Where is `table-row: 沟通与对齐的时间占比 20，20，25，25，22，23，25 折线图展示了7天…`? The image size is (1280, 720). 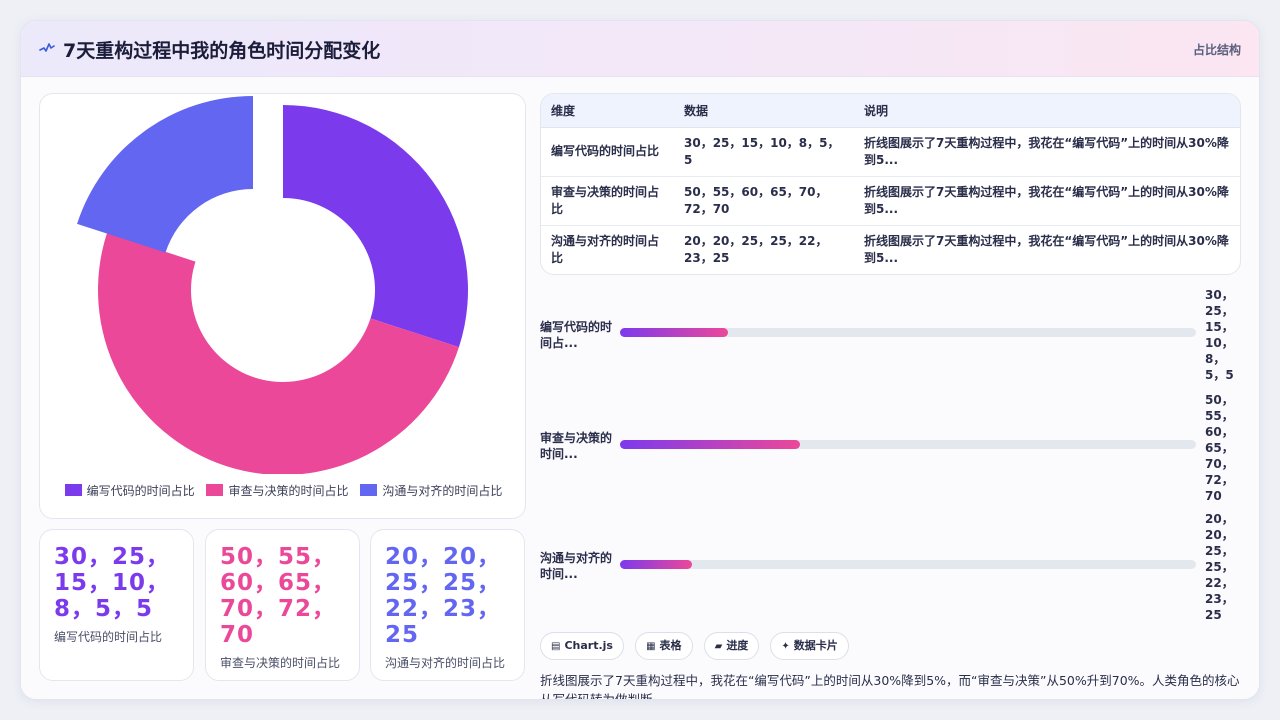
table-row: 沟通与对齐的时间占比 20，20，25，25，22，23，25 折线图展示了7天… is located at coordinates (890, 249).